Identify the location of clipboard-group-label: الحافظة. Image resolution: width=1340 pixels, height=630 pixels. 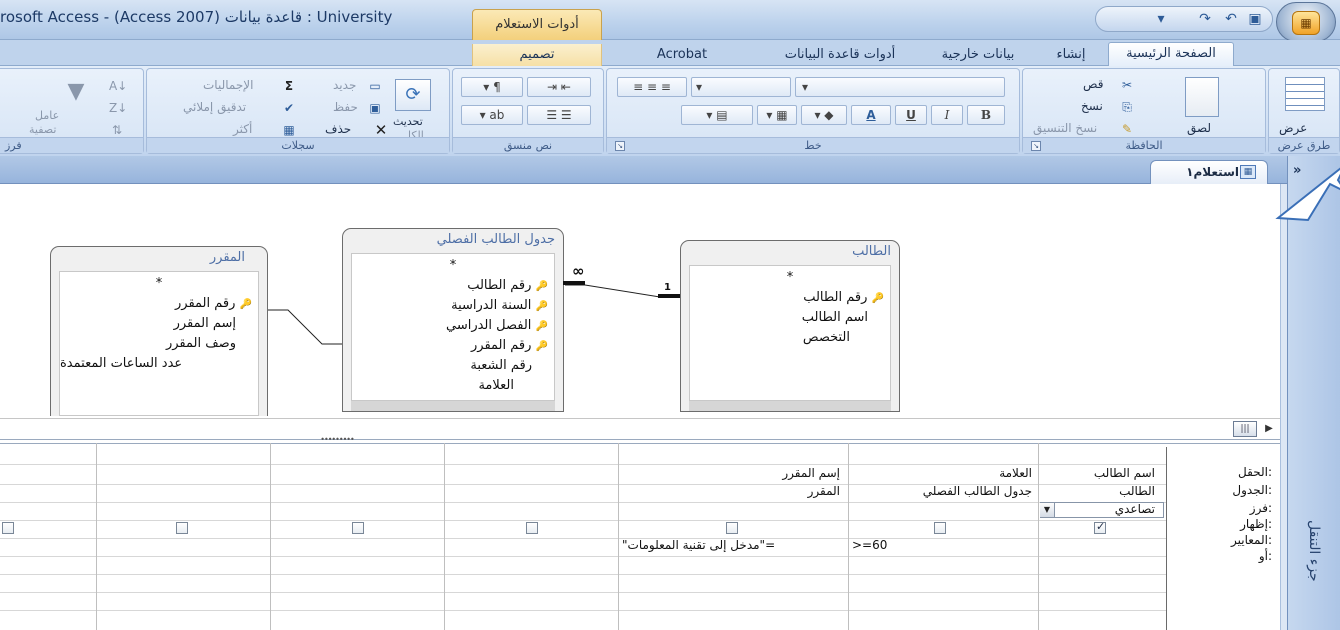
(1144, 145).